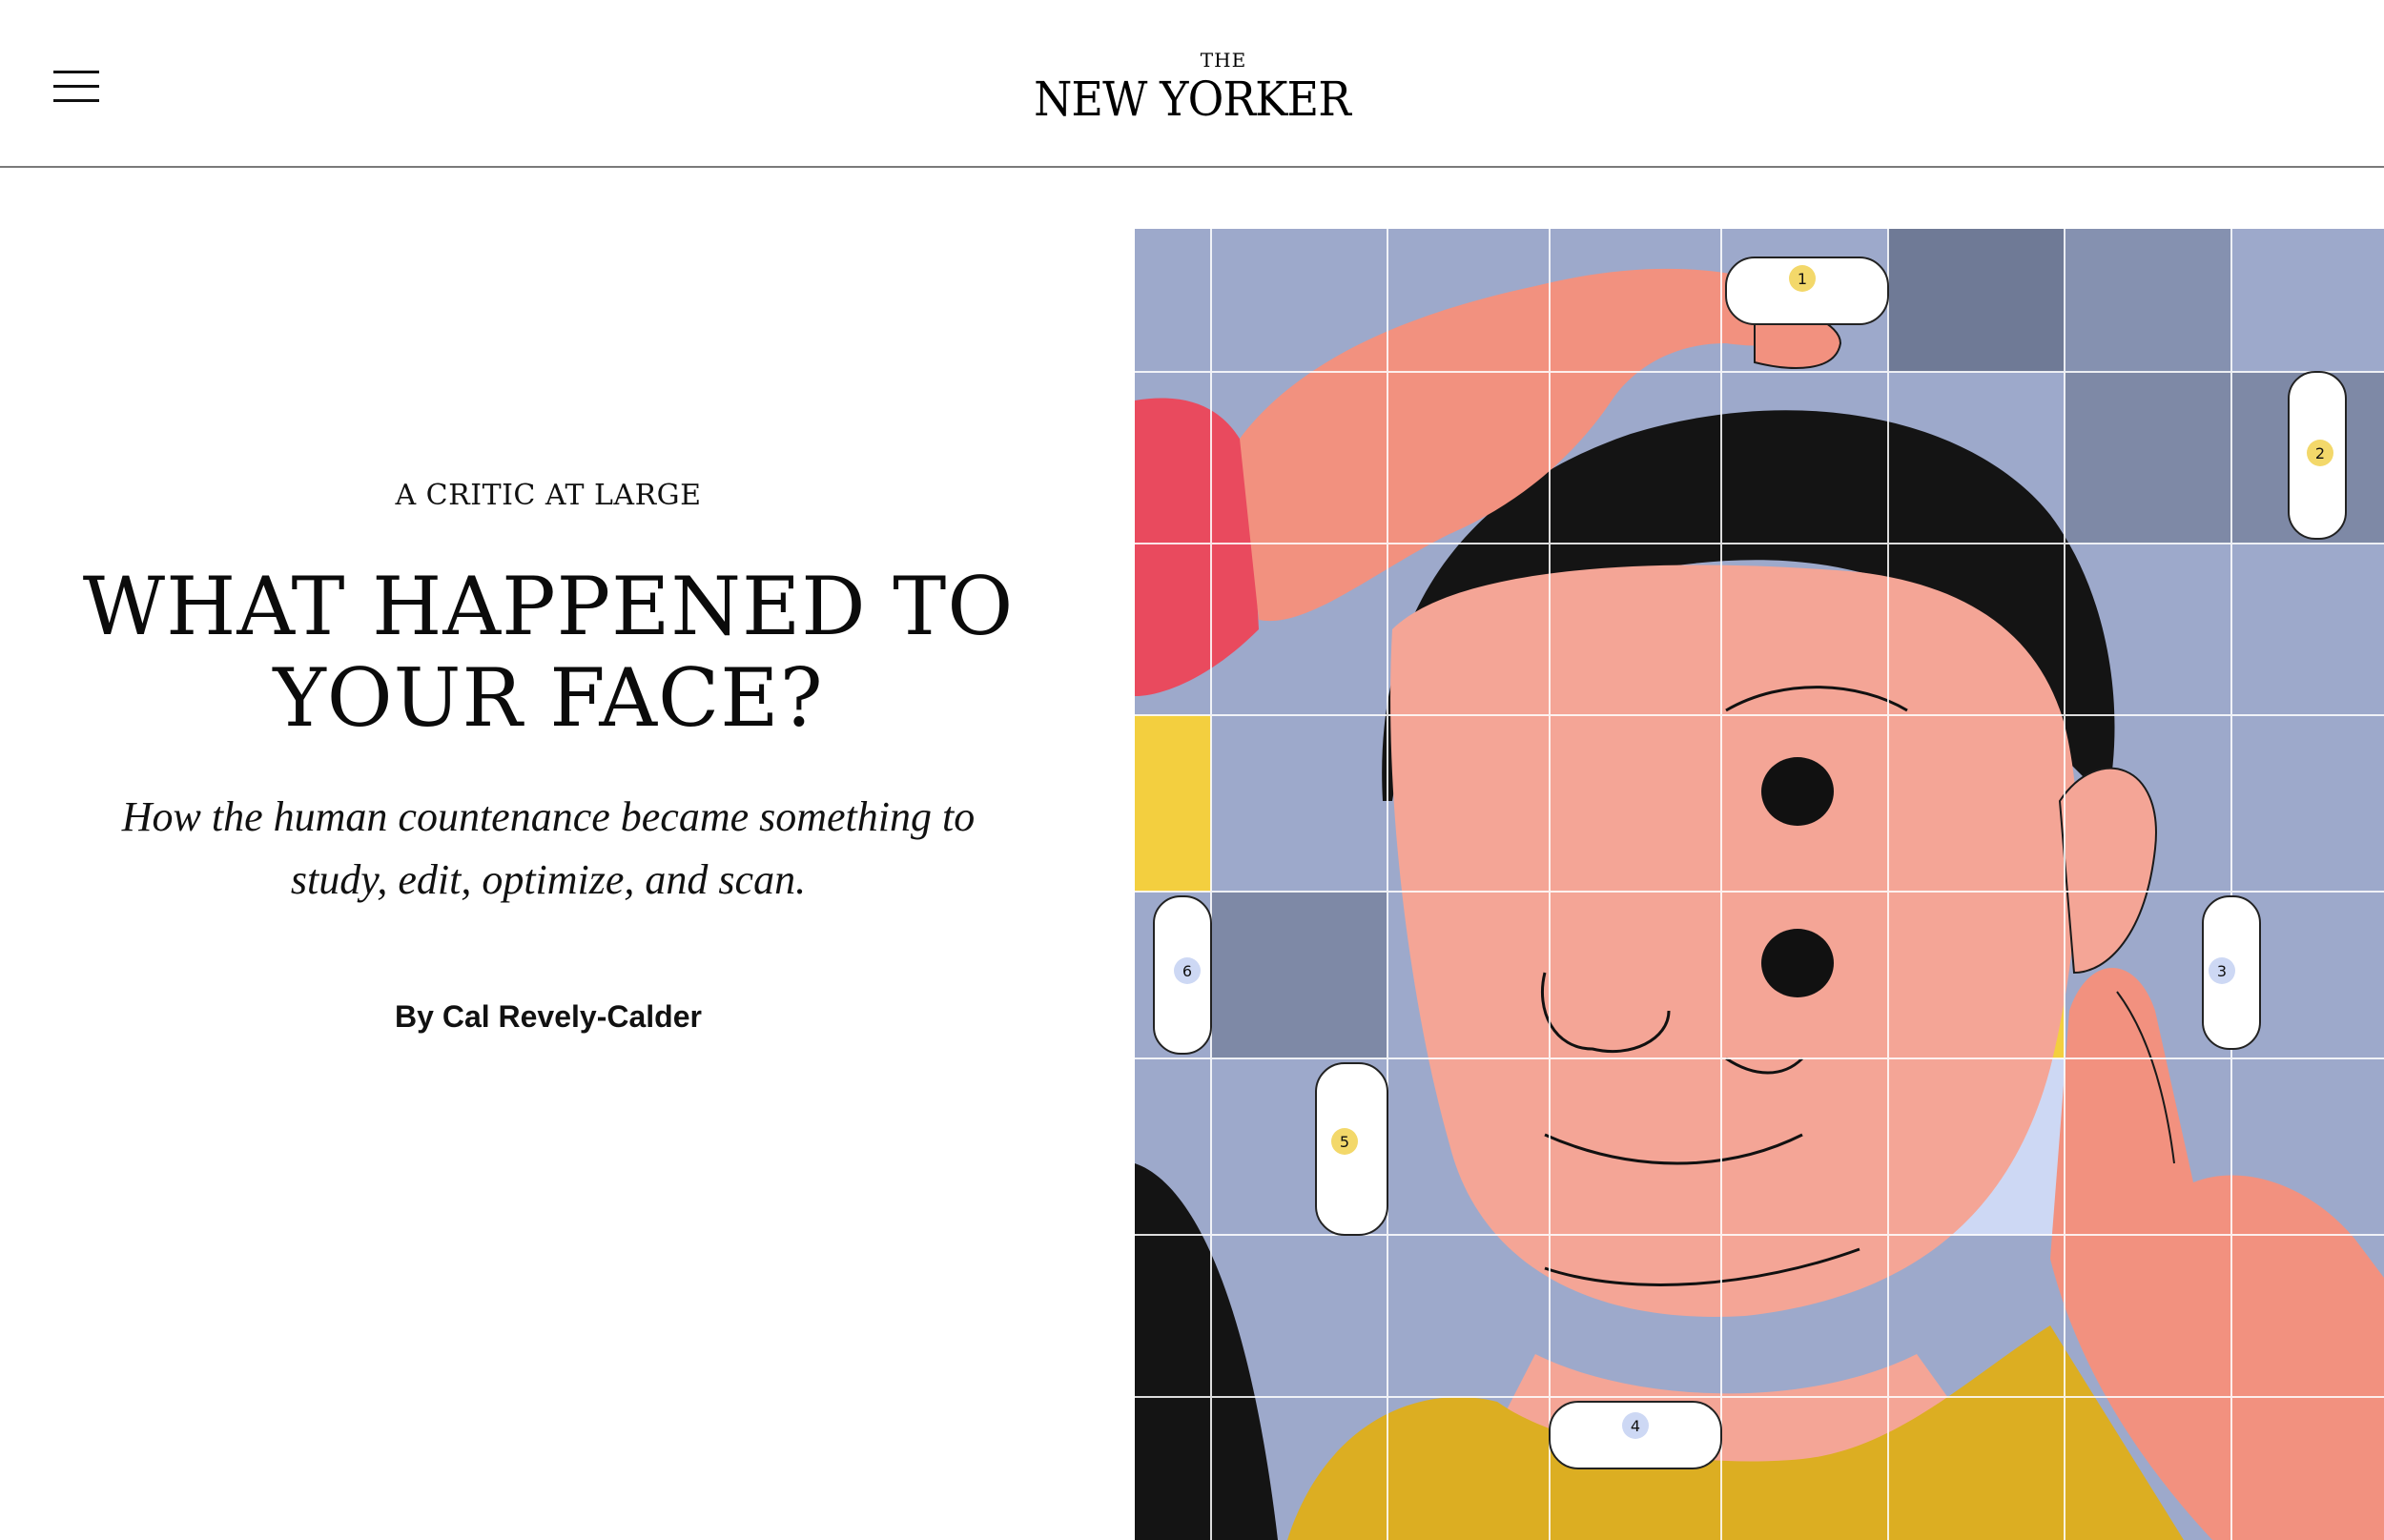  I want to click on logo-the: THE, so click(1223, 60).